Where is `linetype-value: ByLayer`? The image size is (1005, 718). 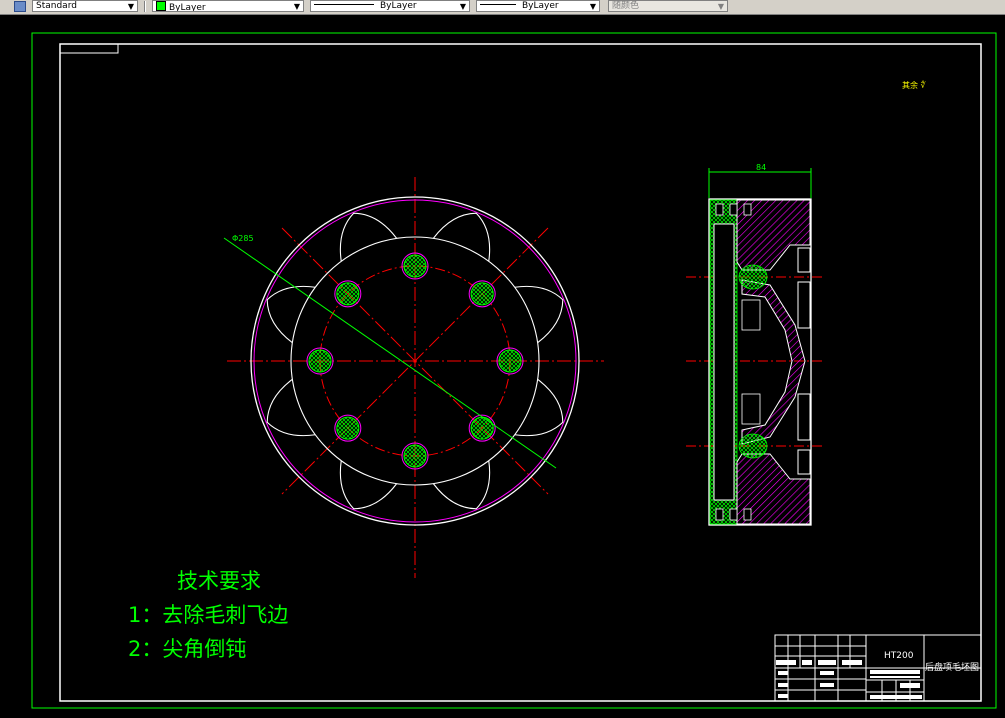 linetype-value: ByLayer is located at coordinates (398, 6).